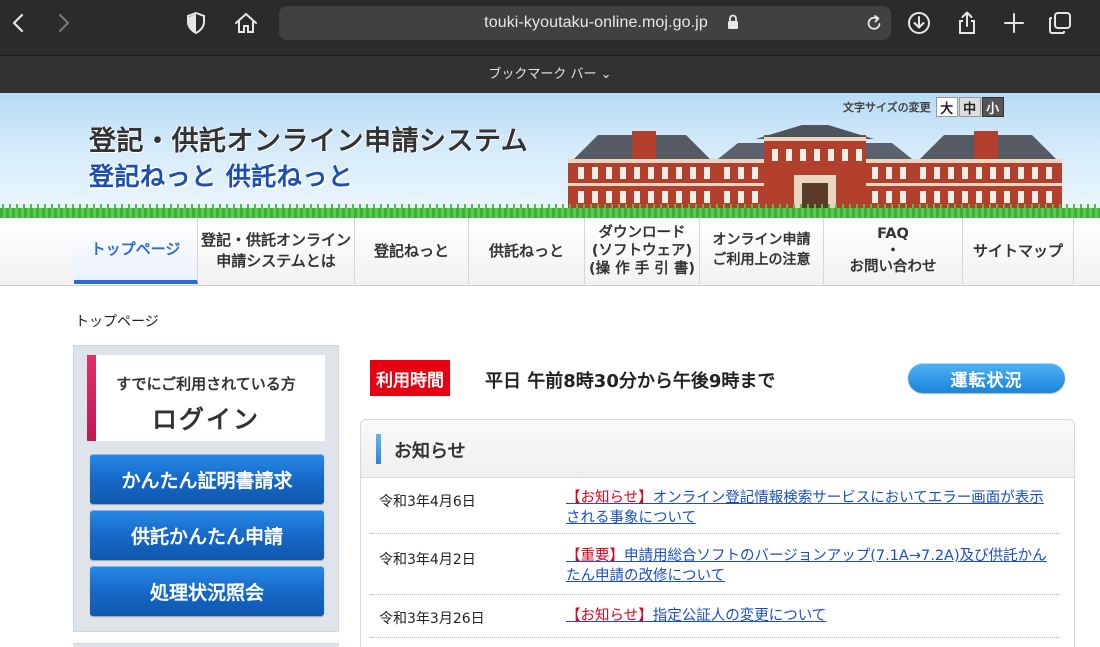  I want to click on nav-kyoutaku-net: 供託ねっと, so click(527, 251).